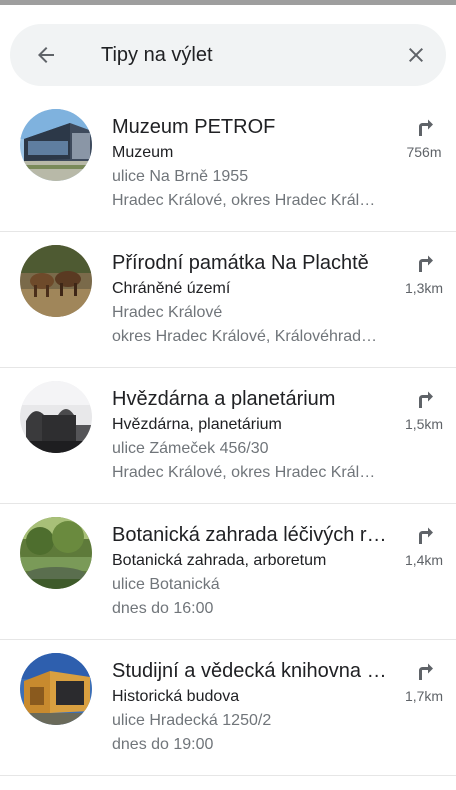  What do you see at coordinates (224, 399) in the screenshot?
I see `place-title: Hvězdárna a planetárium` at bounding box center [224, 399].